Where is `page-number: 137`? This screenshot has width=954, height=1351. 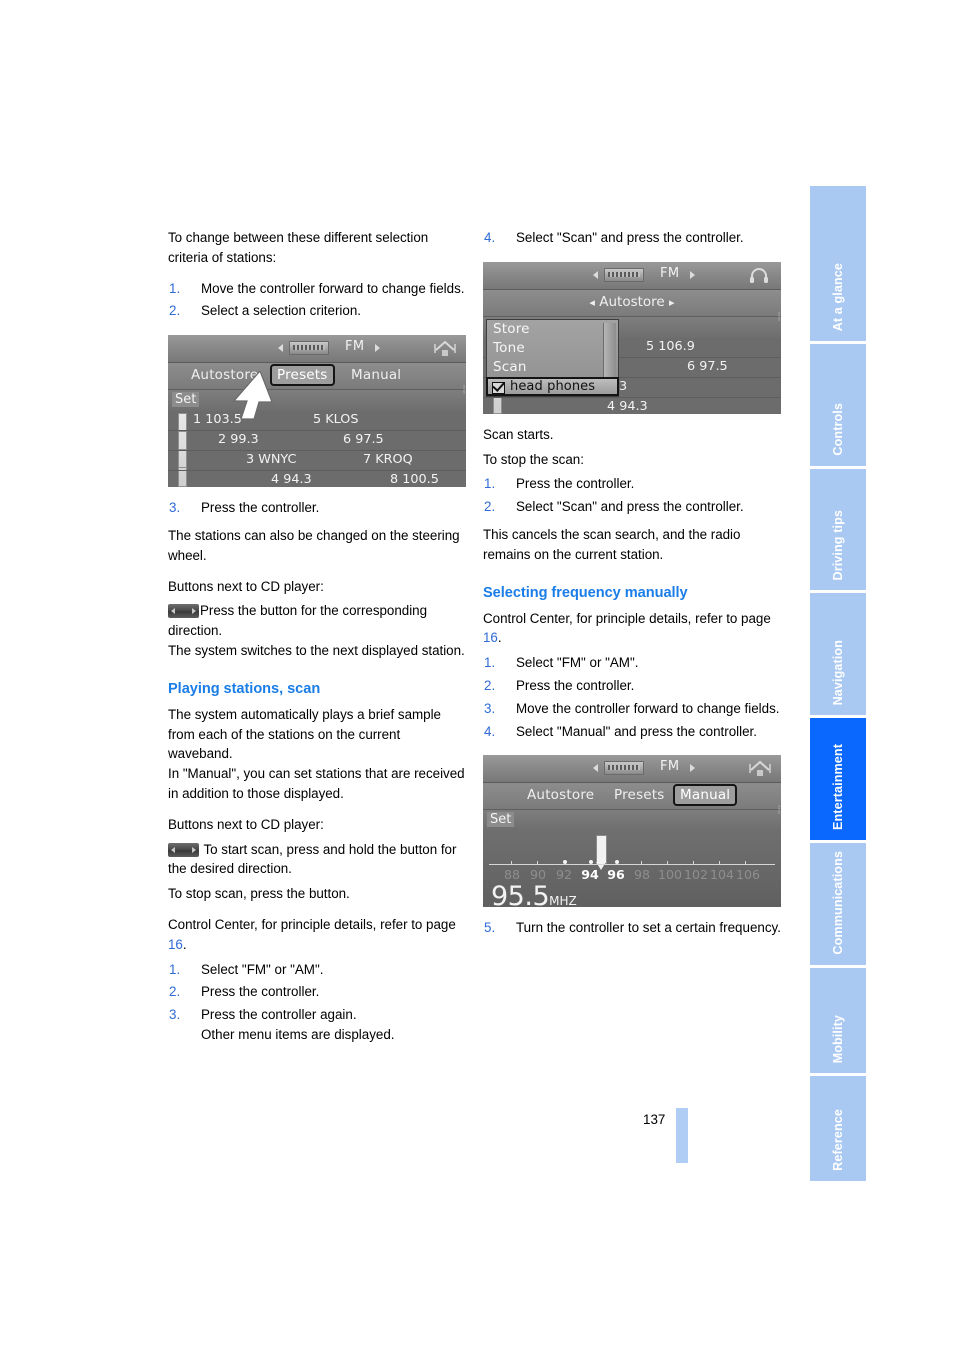 page-number: 137 is located at coordinates (654, 1119).